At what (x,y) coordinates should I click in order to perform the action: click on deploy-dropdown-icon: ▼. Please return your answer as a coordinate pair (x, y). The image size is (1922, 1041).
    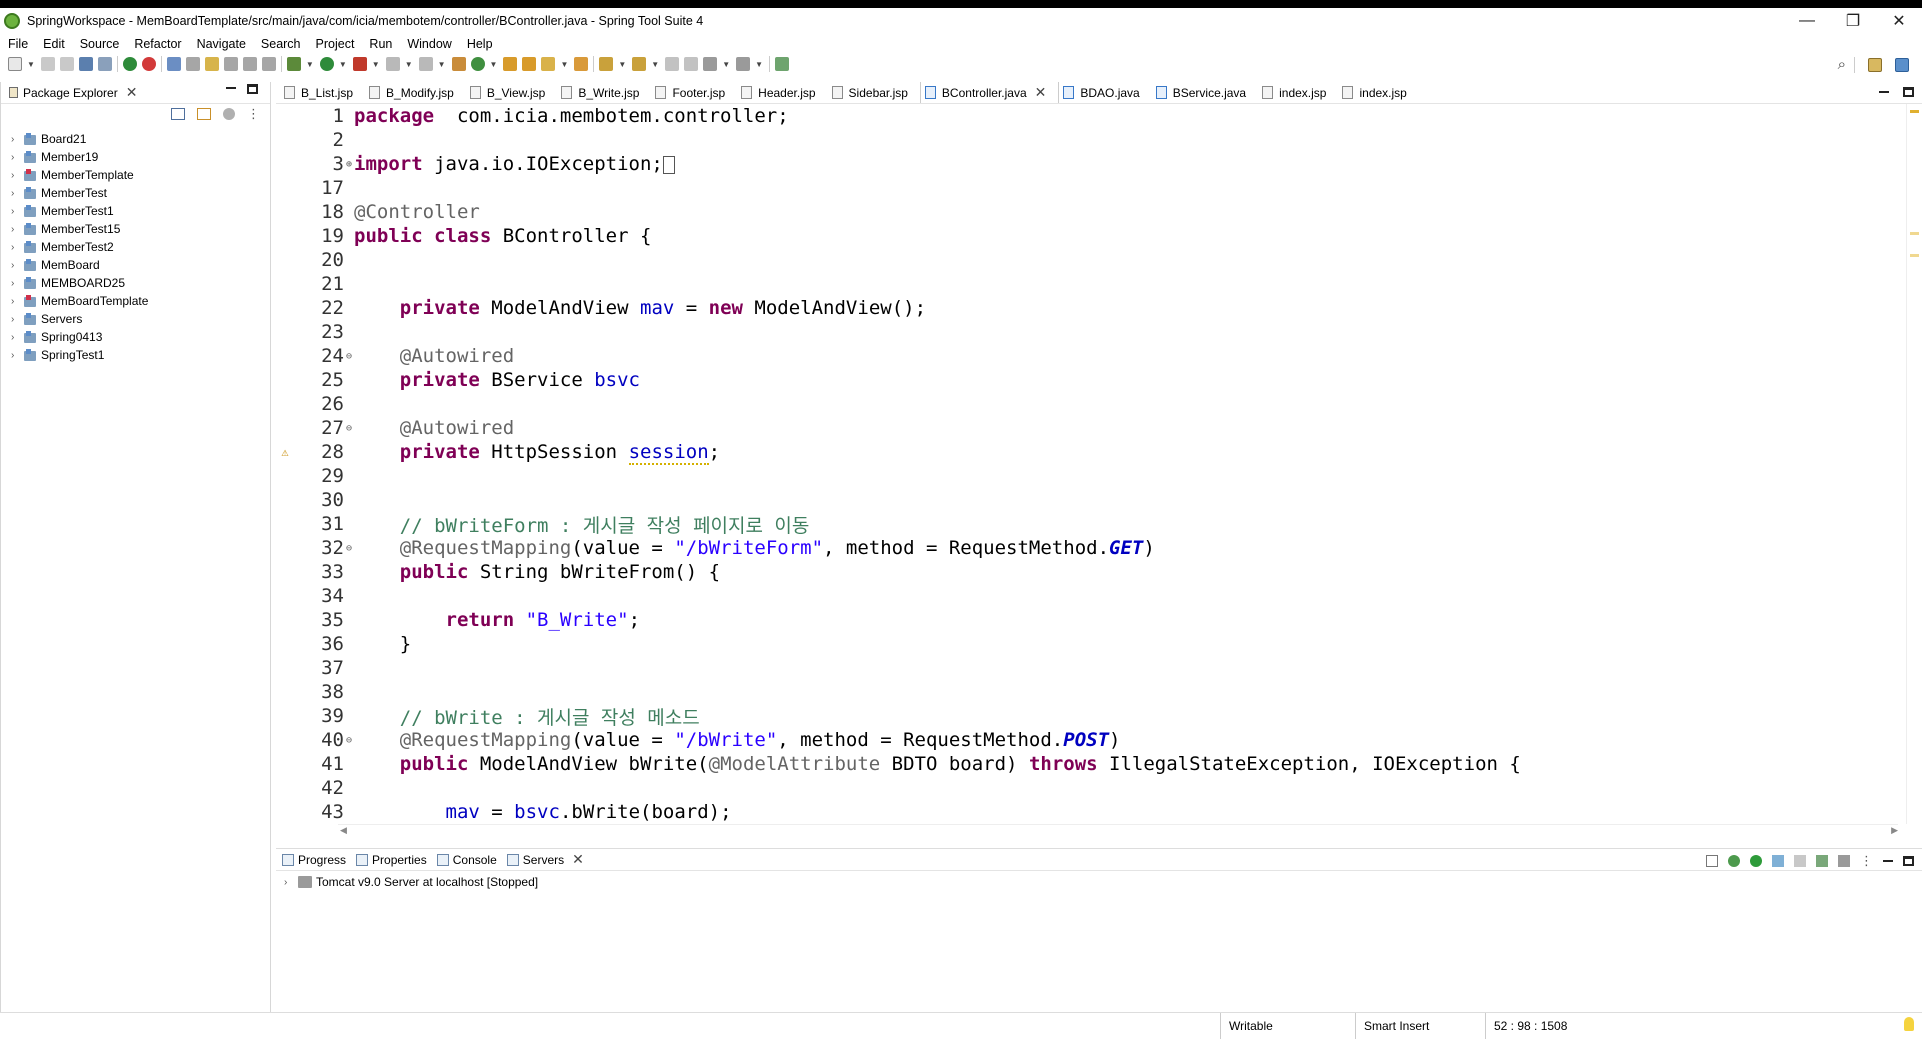
    Looking at the image, I should click on (442, 64).